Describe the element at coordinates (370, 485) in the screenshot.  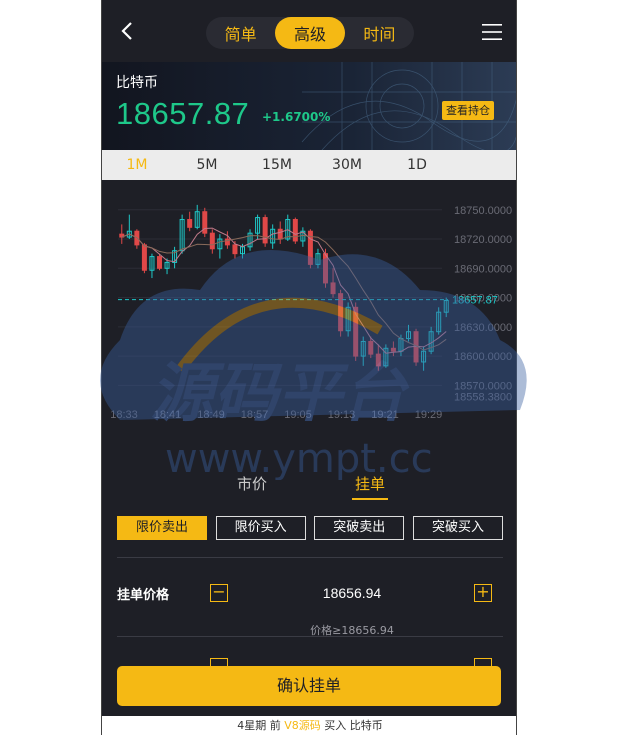
I see `tab-pending-order: 挂单` at that location.